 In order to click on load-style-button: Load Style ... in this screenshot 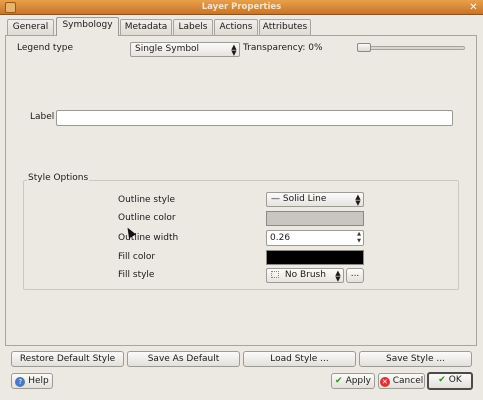, I will do `click(299, 359)`.